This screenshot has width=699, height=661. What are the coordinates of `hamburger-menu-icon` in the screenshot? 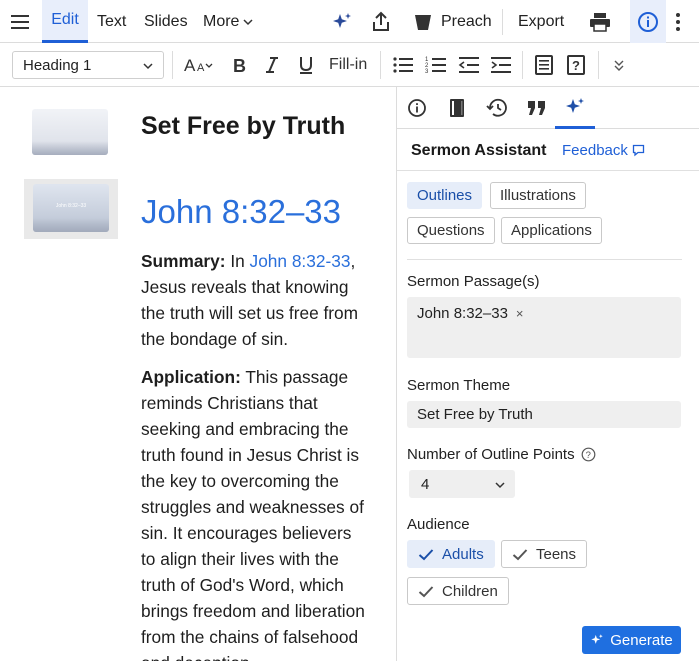 It's located at (21, 21).